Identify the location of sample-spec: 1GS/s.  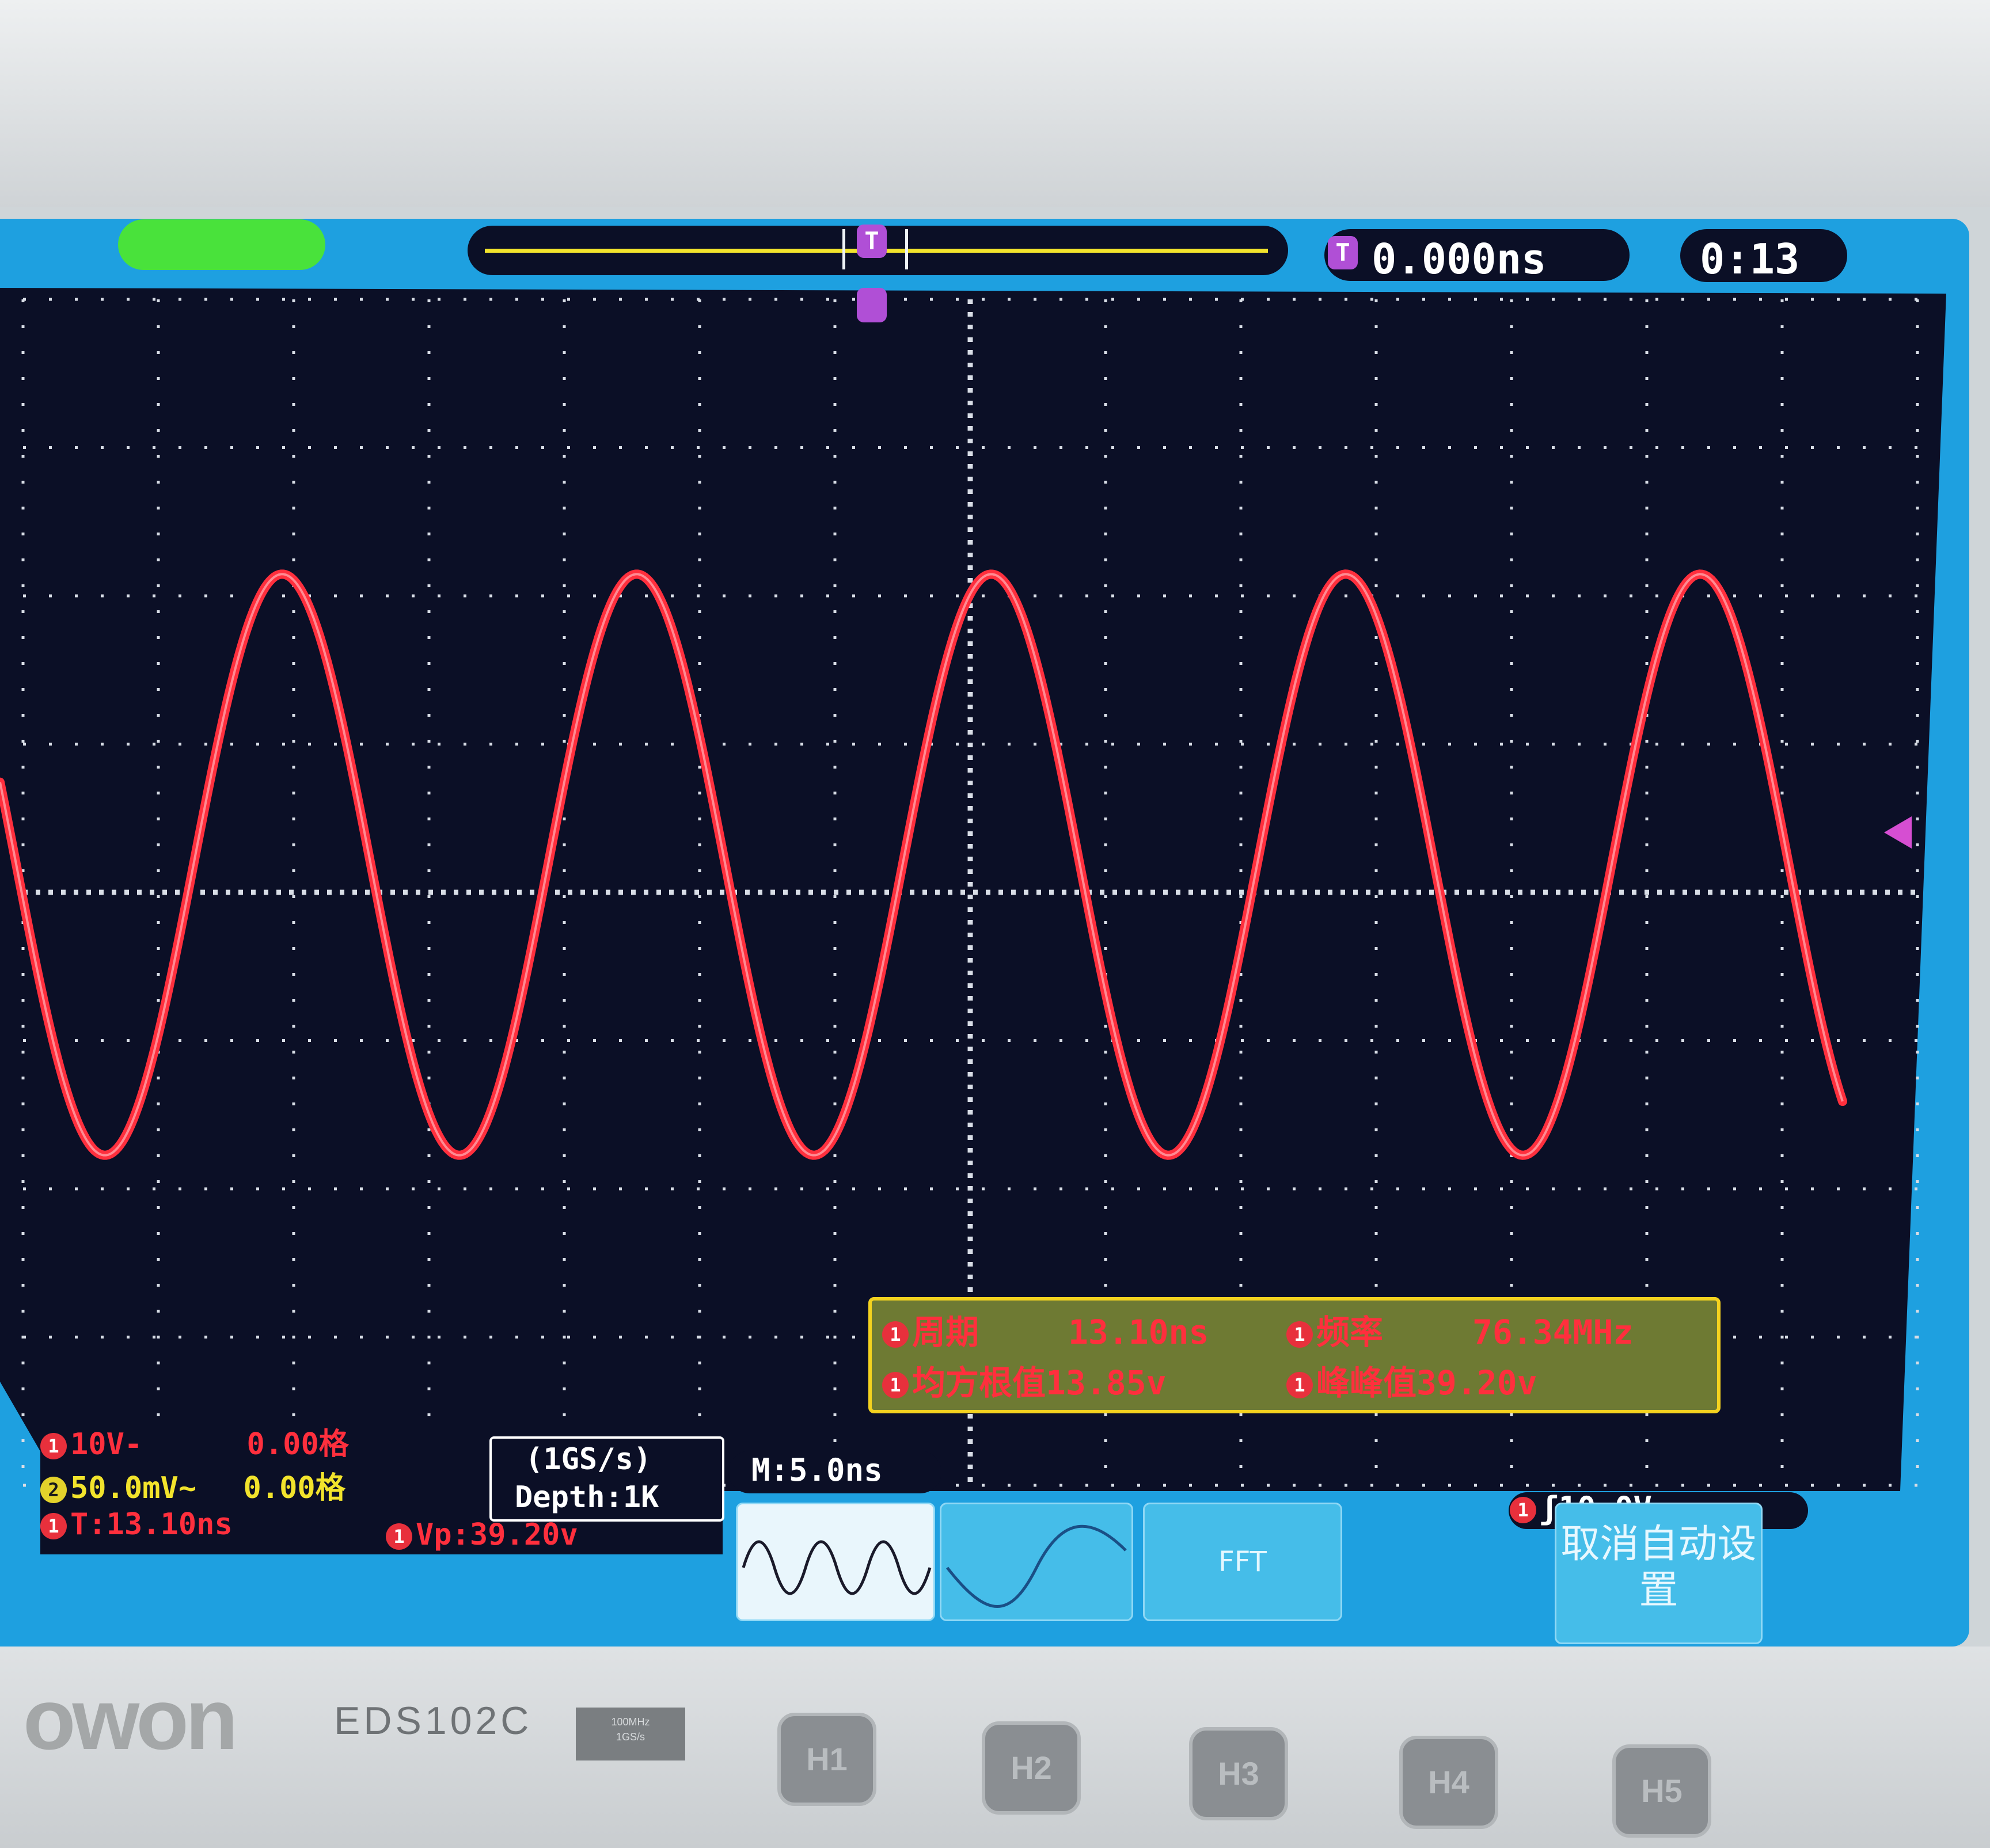
(631, 1737).